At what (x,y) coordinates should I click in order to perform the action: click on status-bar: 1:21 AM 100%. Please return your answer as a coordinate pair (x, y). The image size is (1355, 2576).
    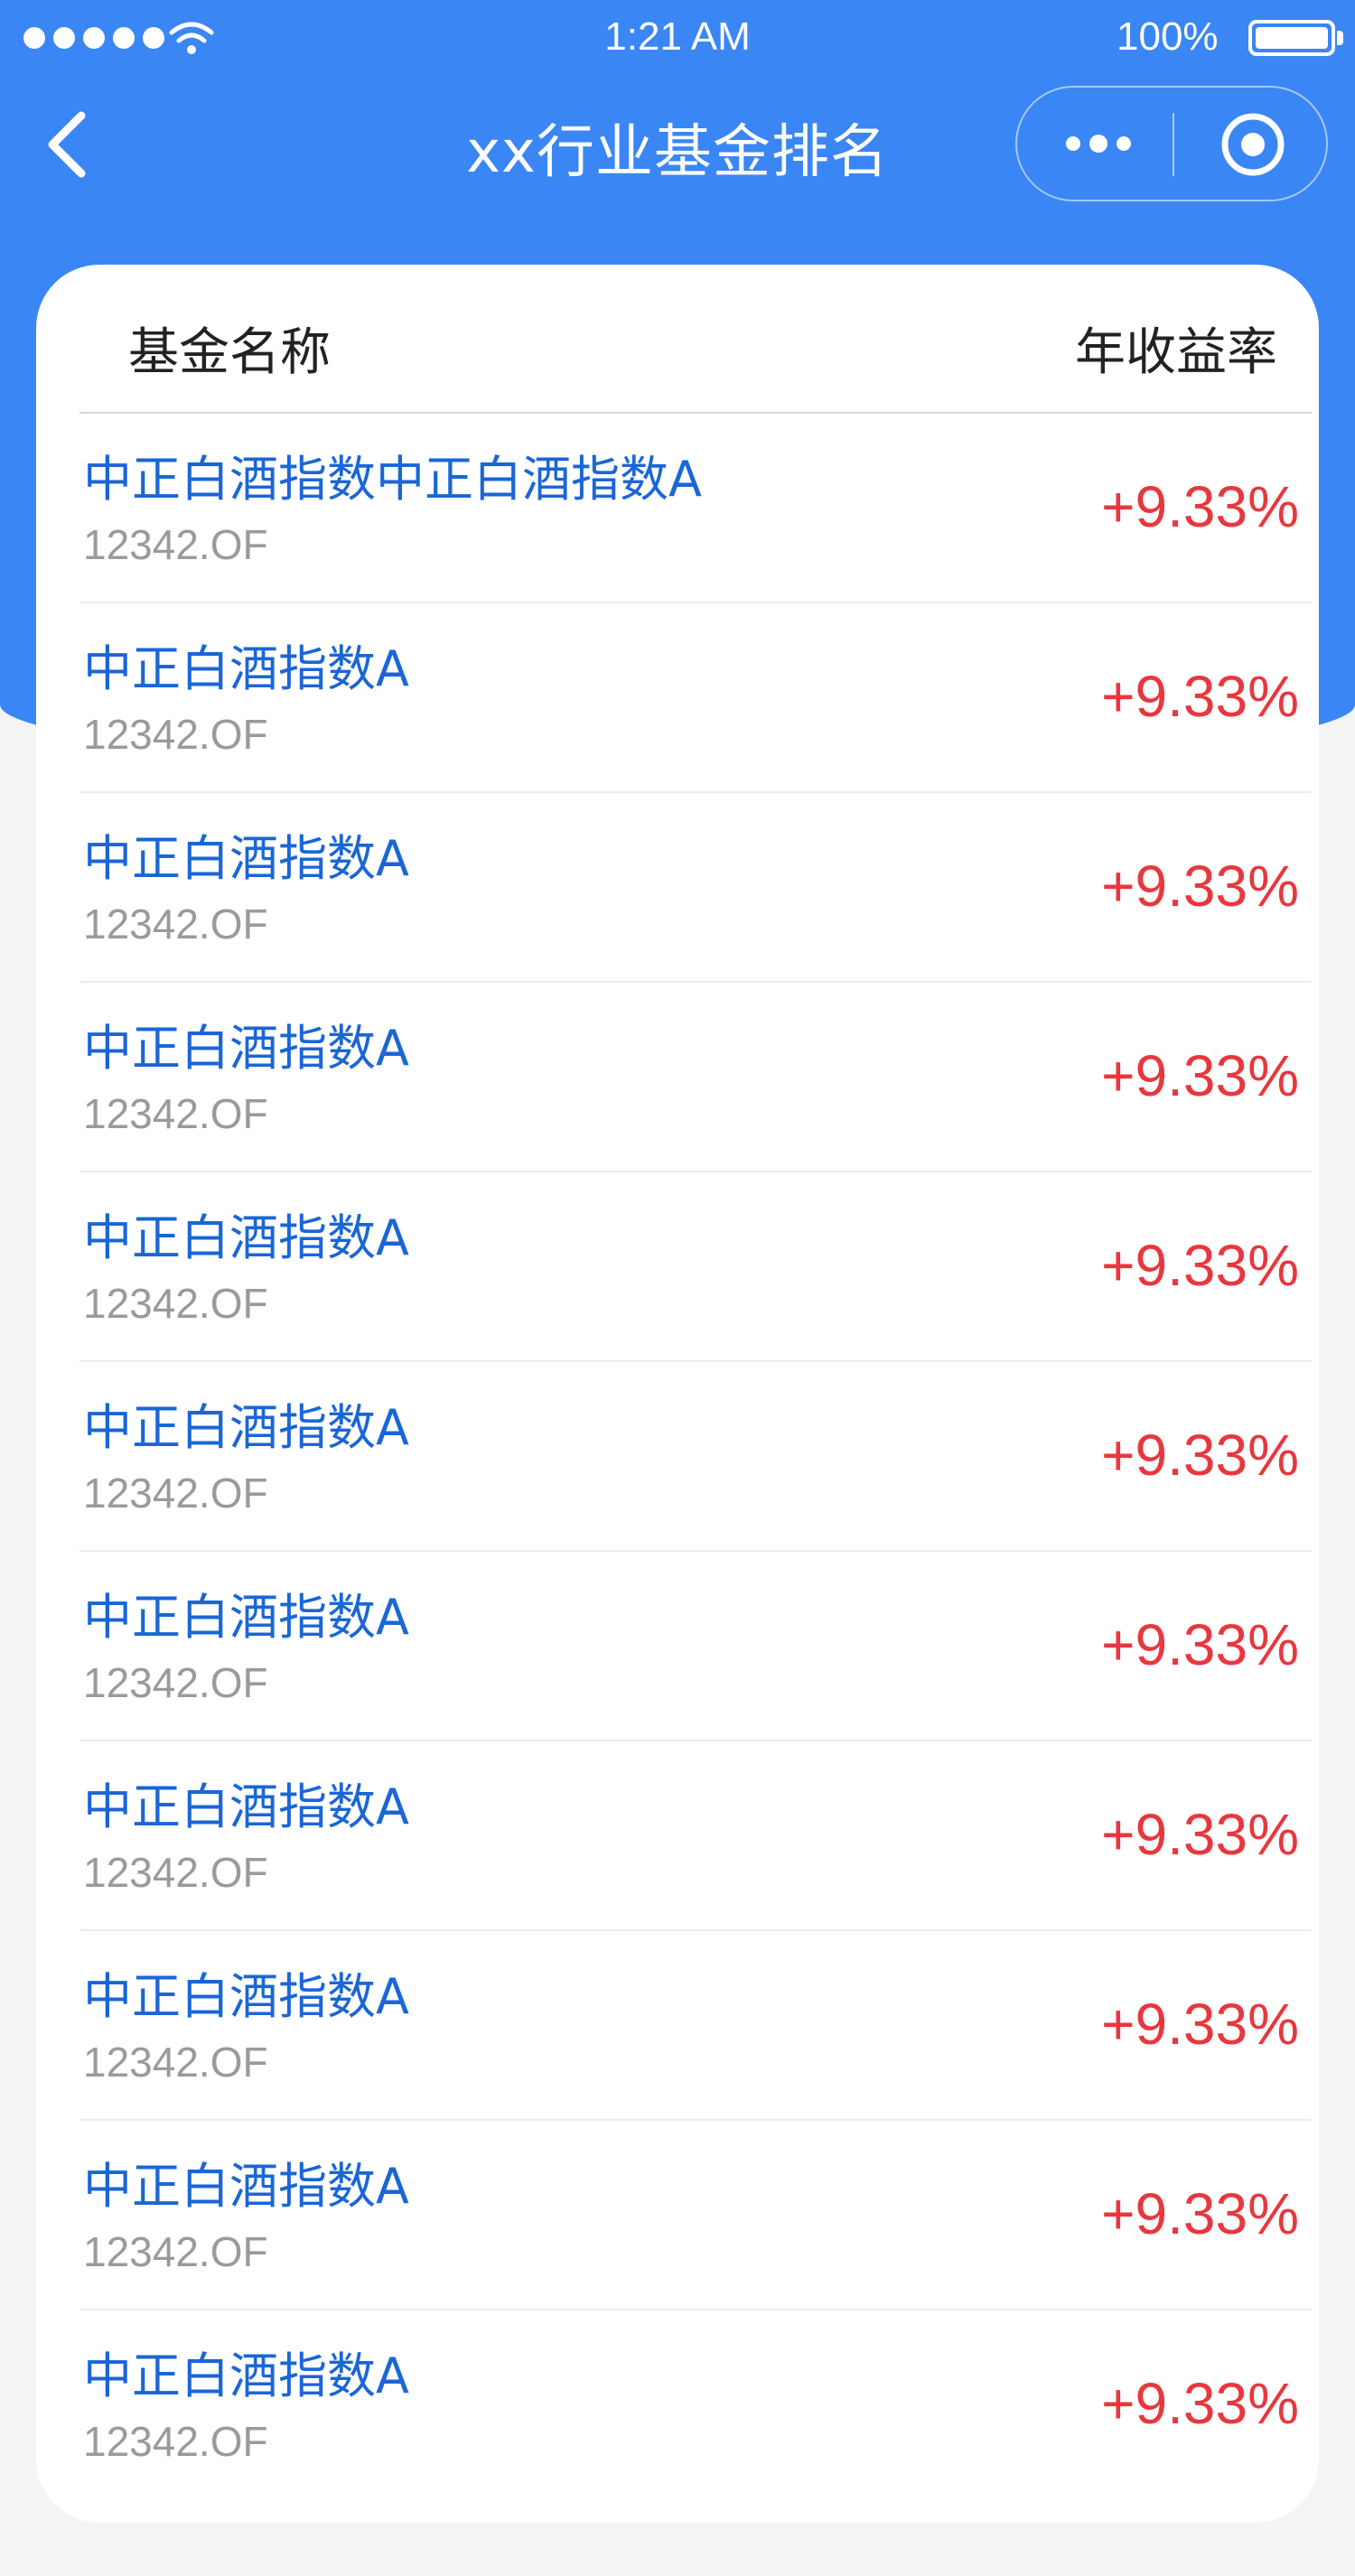
    Looking at the image, I should click on (678, 38).